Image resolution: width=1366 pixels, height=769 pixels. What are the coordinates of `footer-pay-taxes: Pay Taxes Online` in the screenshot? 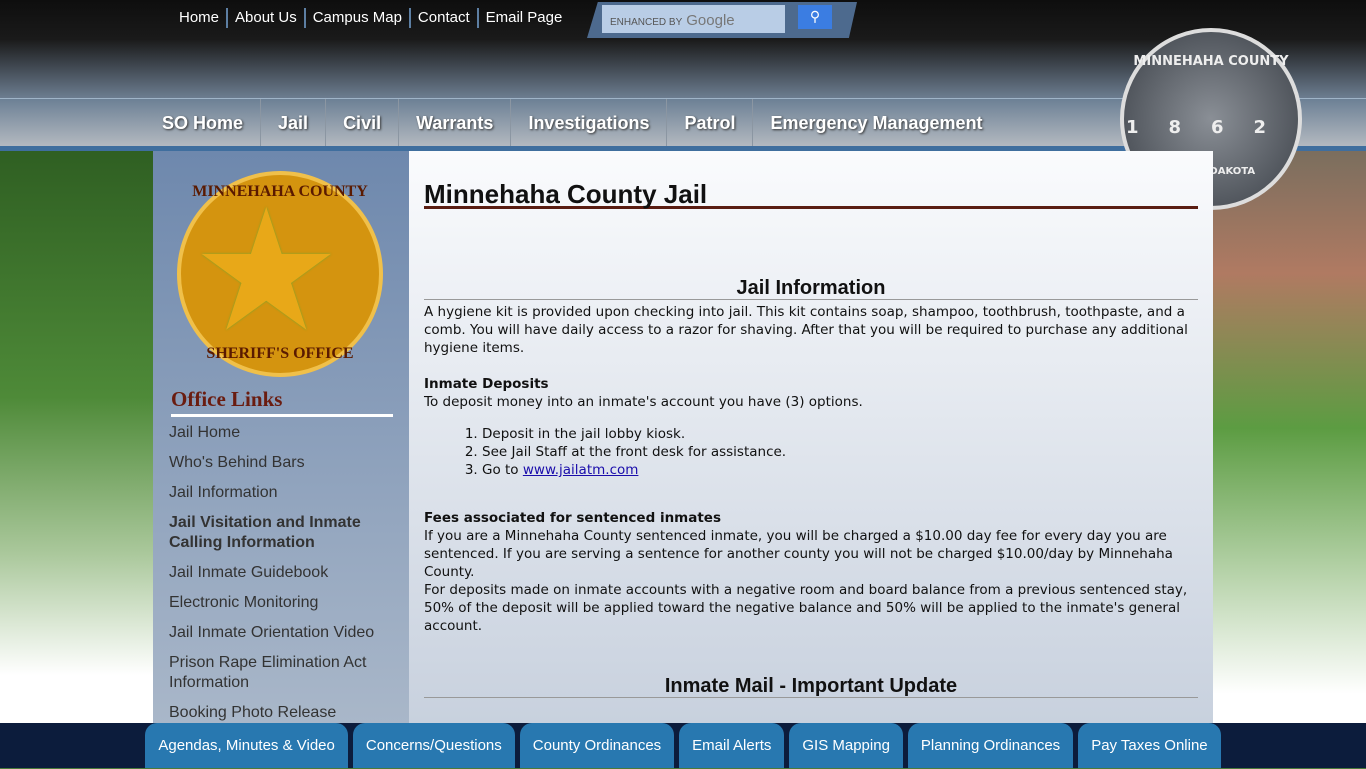 It's located at (1149, 745).